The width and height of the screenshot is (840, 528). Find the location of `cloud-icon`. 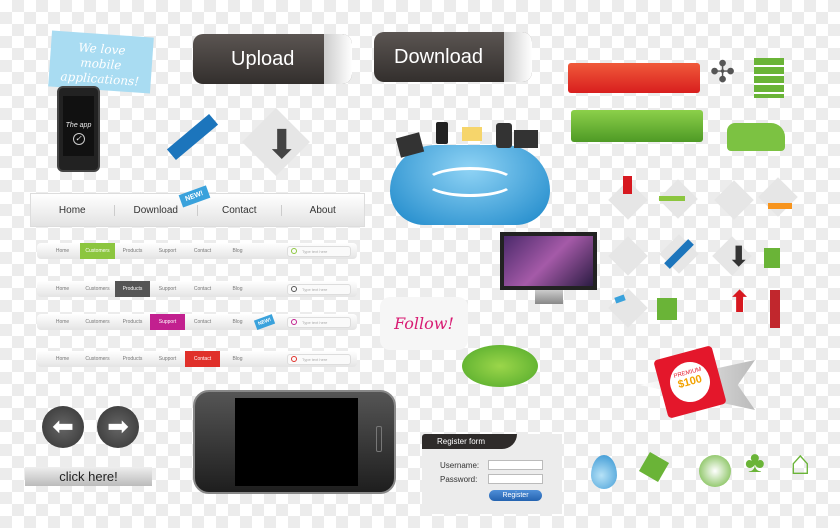

cloud-icon is located at coordinates (470, 185).